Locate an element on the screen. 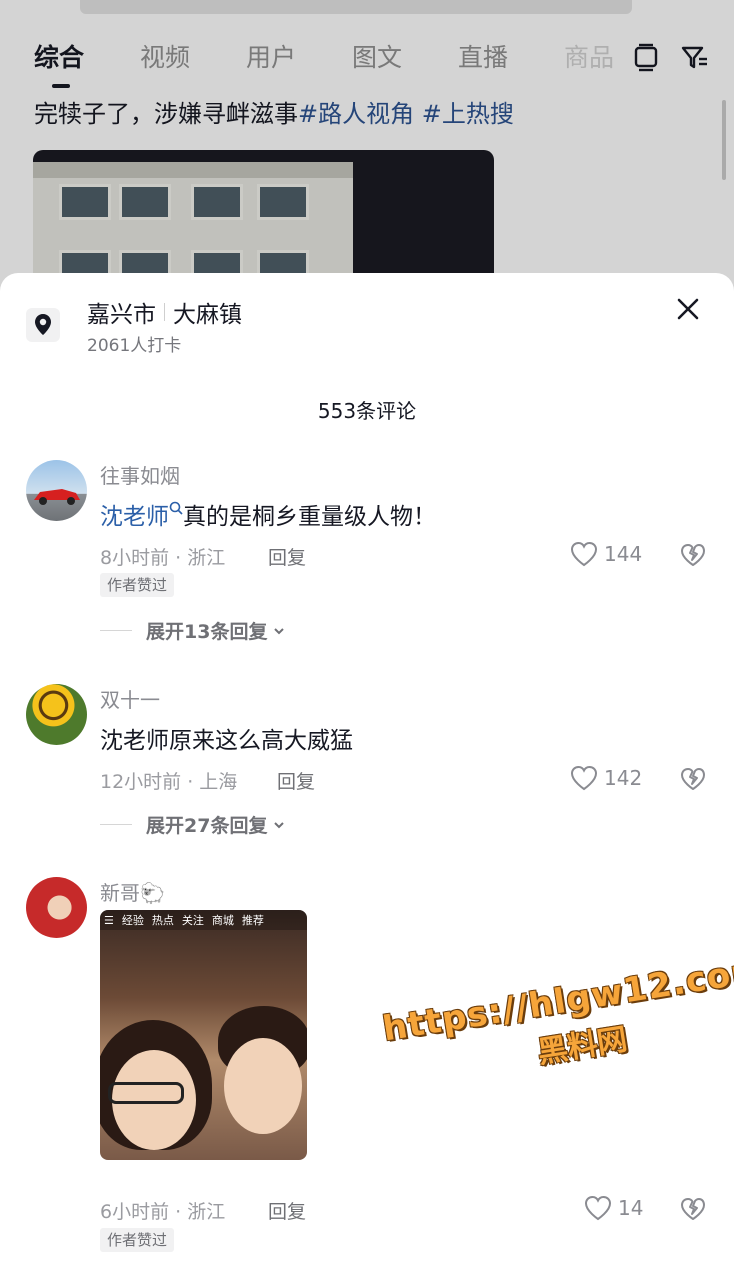 Image resolution: width=734 pixels, height=1280 pixels. like-count: 14 is located at coordinates (631, 1208).